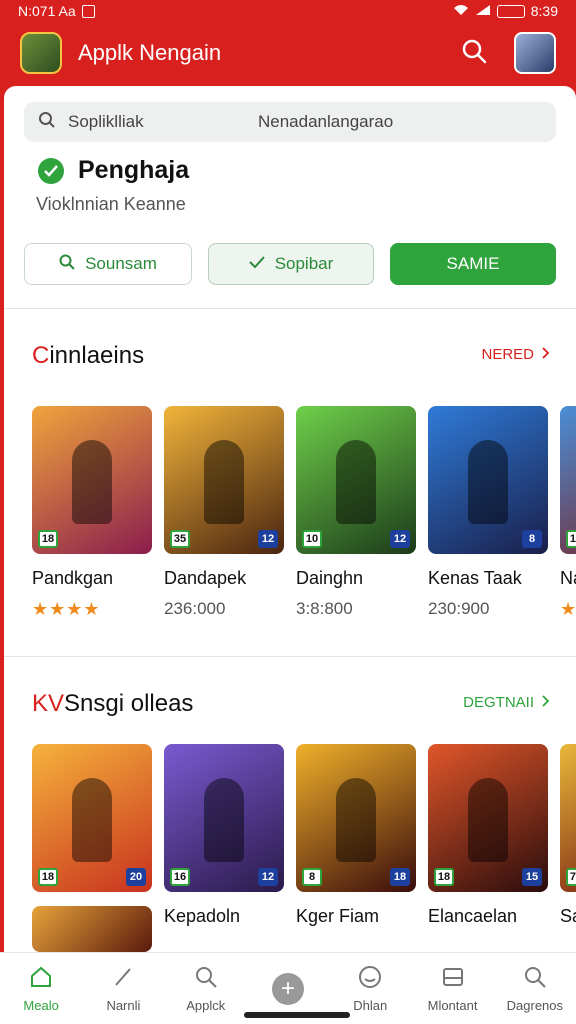  I want to click on search-button, so click(474, 53).